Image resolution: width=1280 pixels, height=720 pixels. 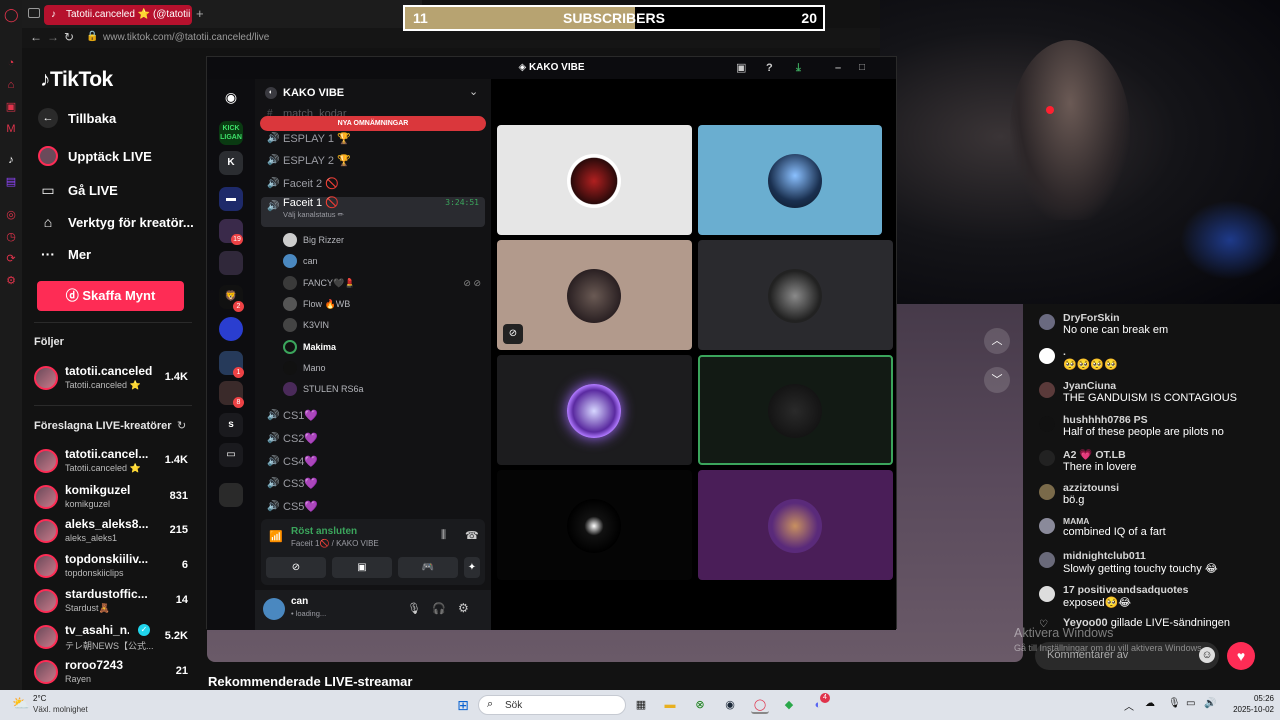 What do you see at coordinates (300, 261) in the screenshot?
I see `voice-user: can` at bounding box center [300, 261].